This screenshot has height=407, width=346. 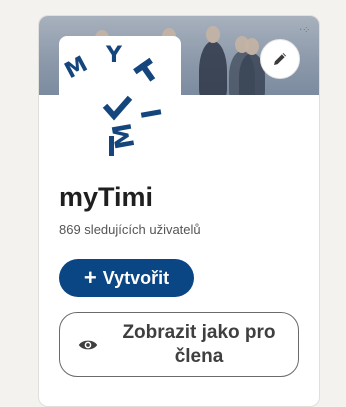 I want to click on plus-icon: +, so click(x=90, y=277).